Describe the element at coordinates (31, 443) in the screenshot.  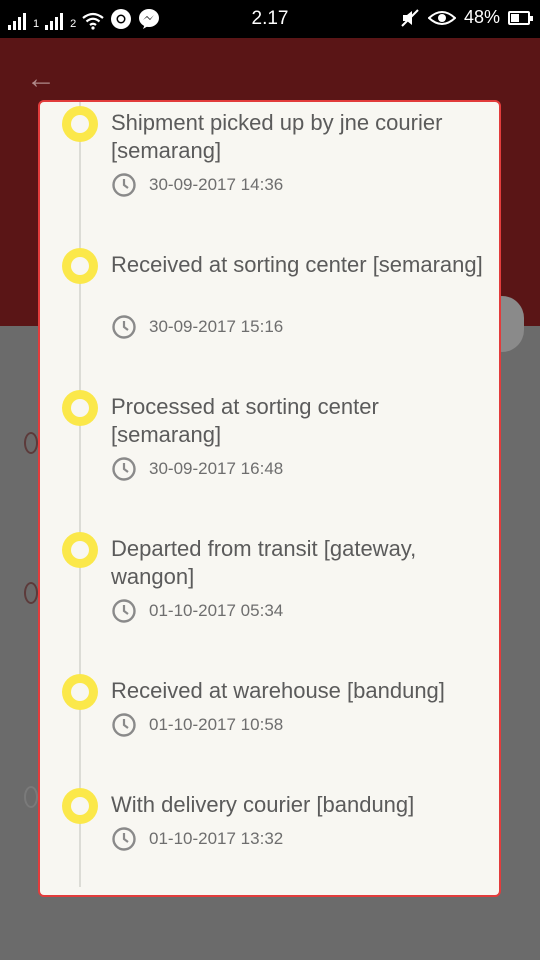
I see `background-location-icon` at that location.